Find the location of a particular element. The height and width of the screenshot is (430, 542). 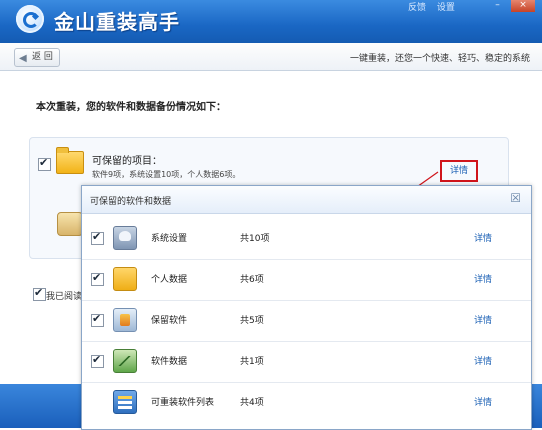

row-name: 个人数据 is located at coordinates (169, 280).